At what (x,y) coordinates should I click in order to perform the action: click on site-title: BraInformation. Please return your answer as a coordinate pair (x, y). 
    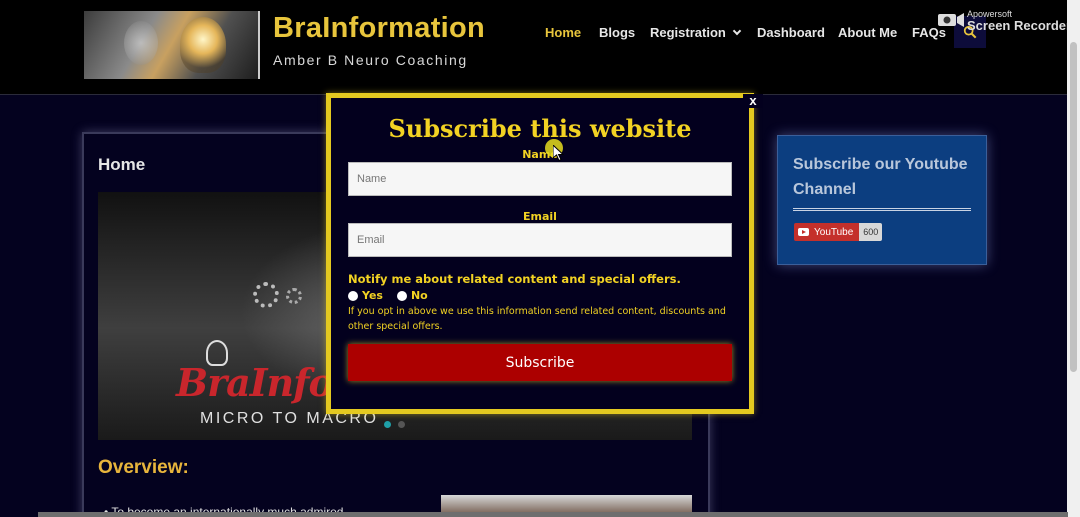
    Looking at the image, I should click on (379, 28).